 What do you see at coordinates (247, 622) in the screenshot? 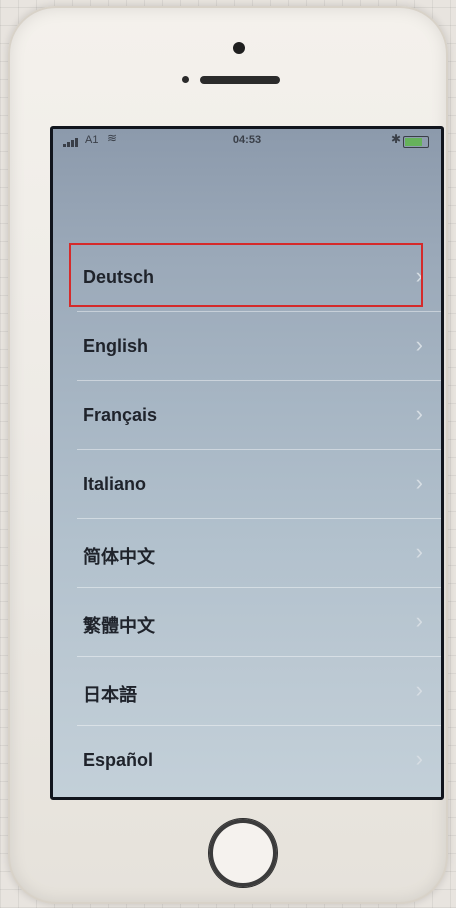
I see `language-row-traditional-chinese: 繁體中文 ›` at bounding box center [247, 622].